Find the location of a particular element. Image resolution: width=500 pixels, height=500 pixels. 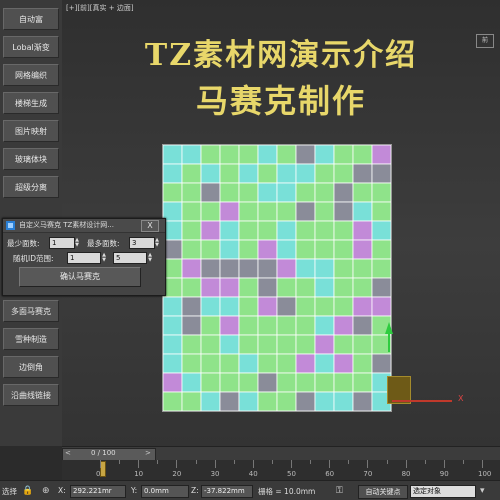

close-button: X is located at coordinates (150, 226).